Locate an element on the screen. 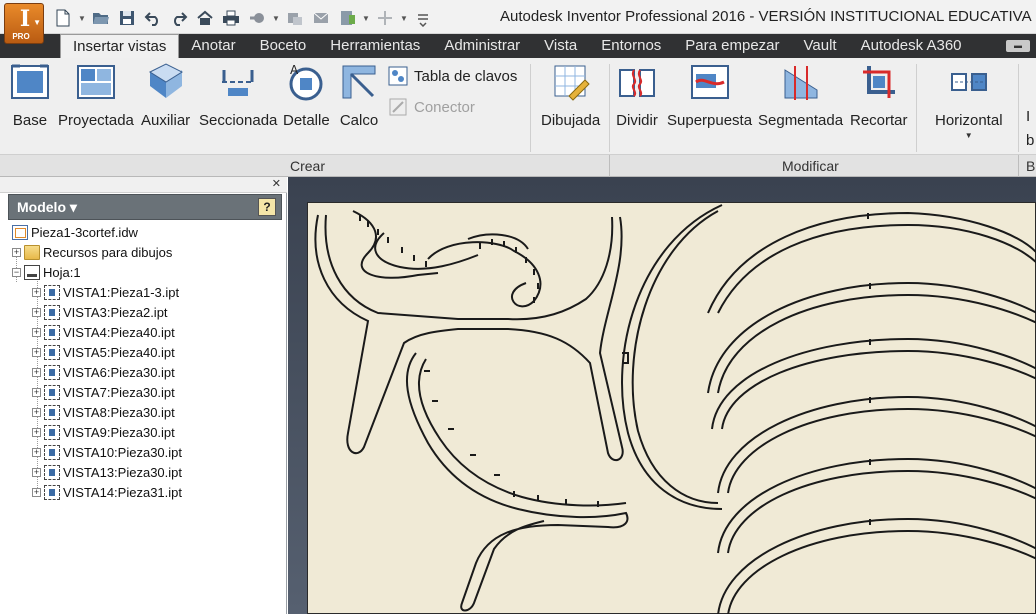 This screenshot has width=1036, height=614. draft-view-label: Dibujada is located at coordinates (571, 120).